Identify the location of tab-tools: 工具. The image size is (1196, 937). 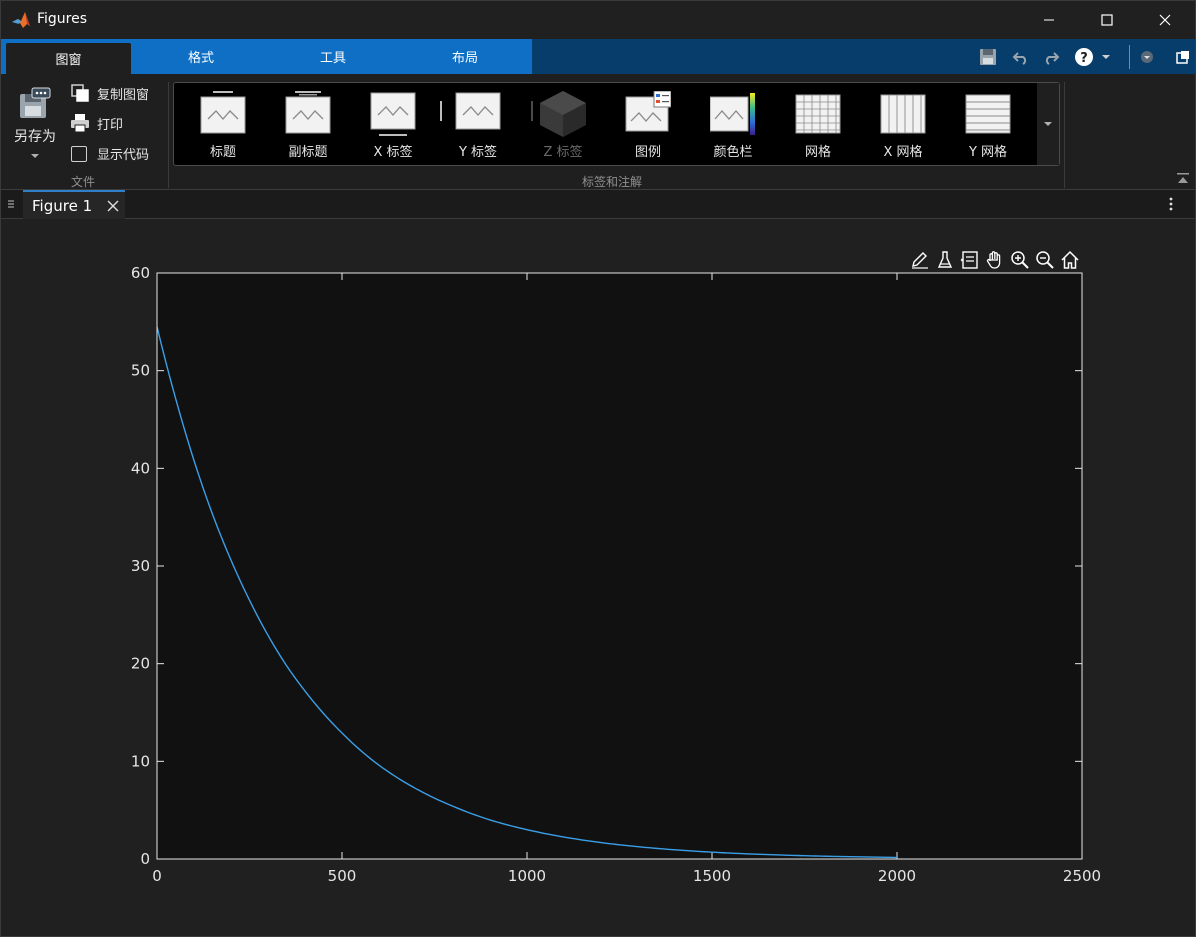
(333, 56).